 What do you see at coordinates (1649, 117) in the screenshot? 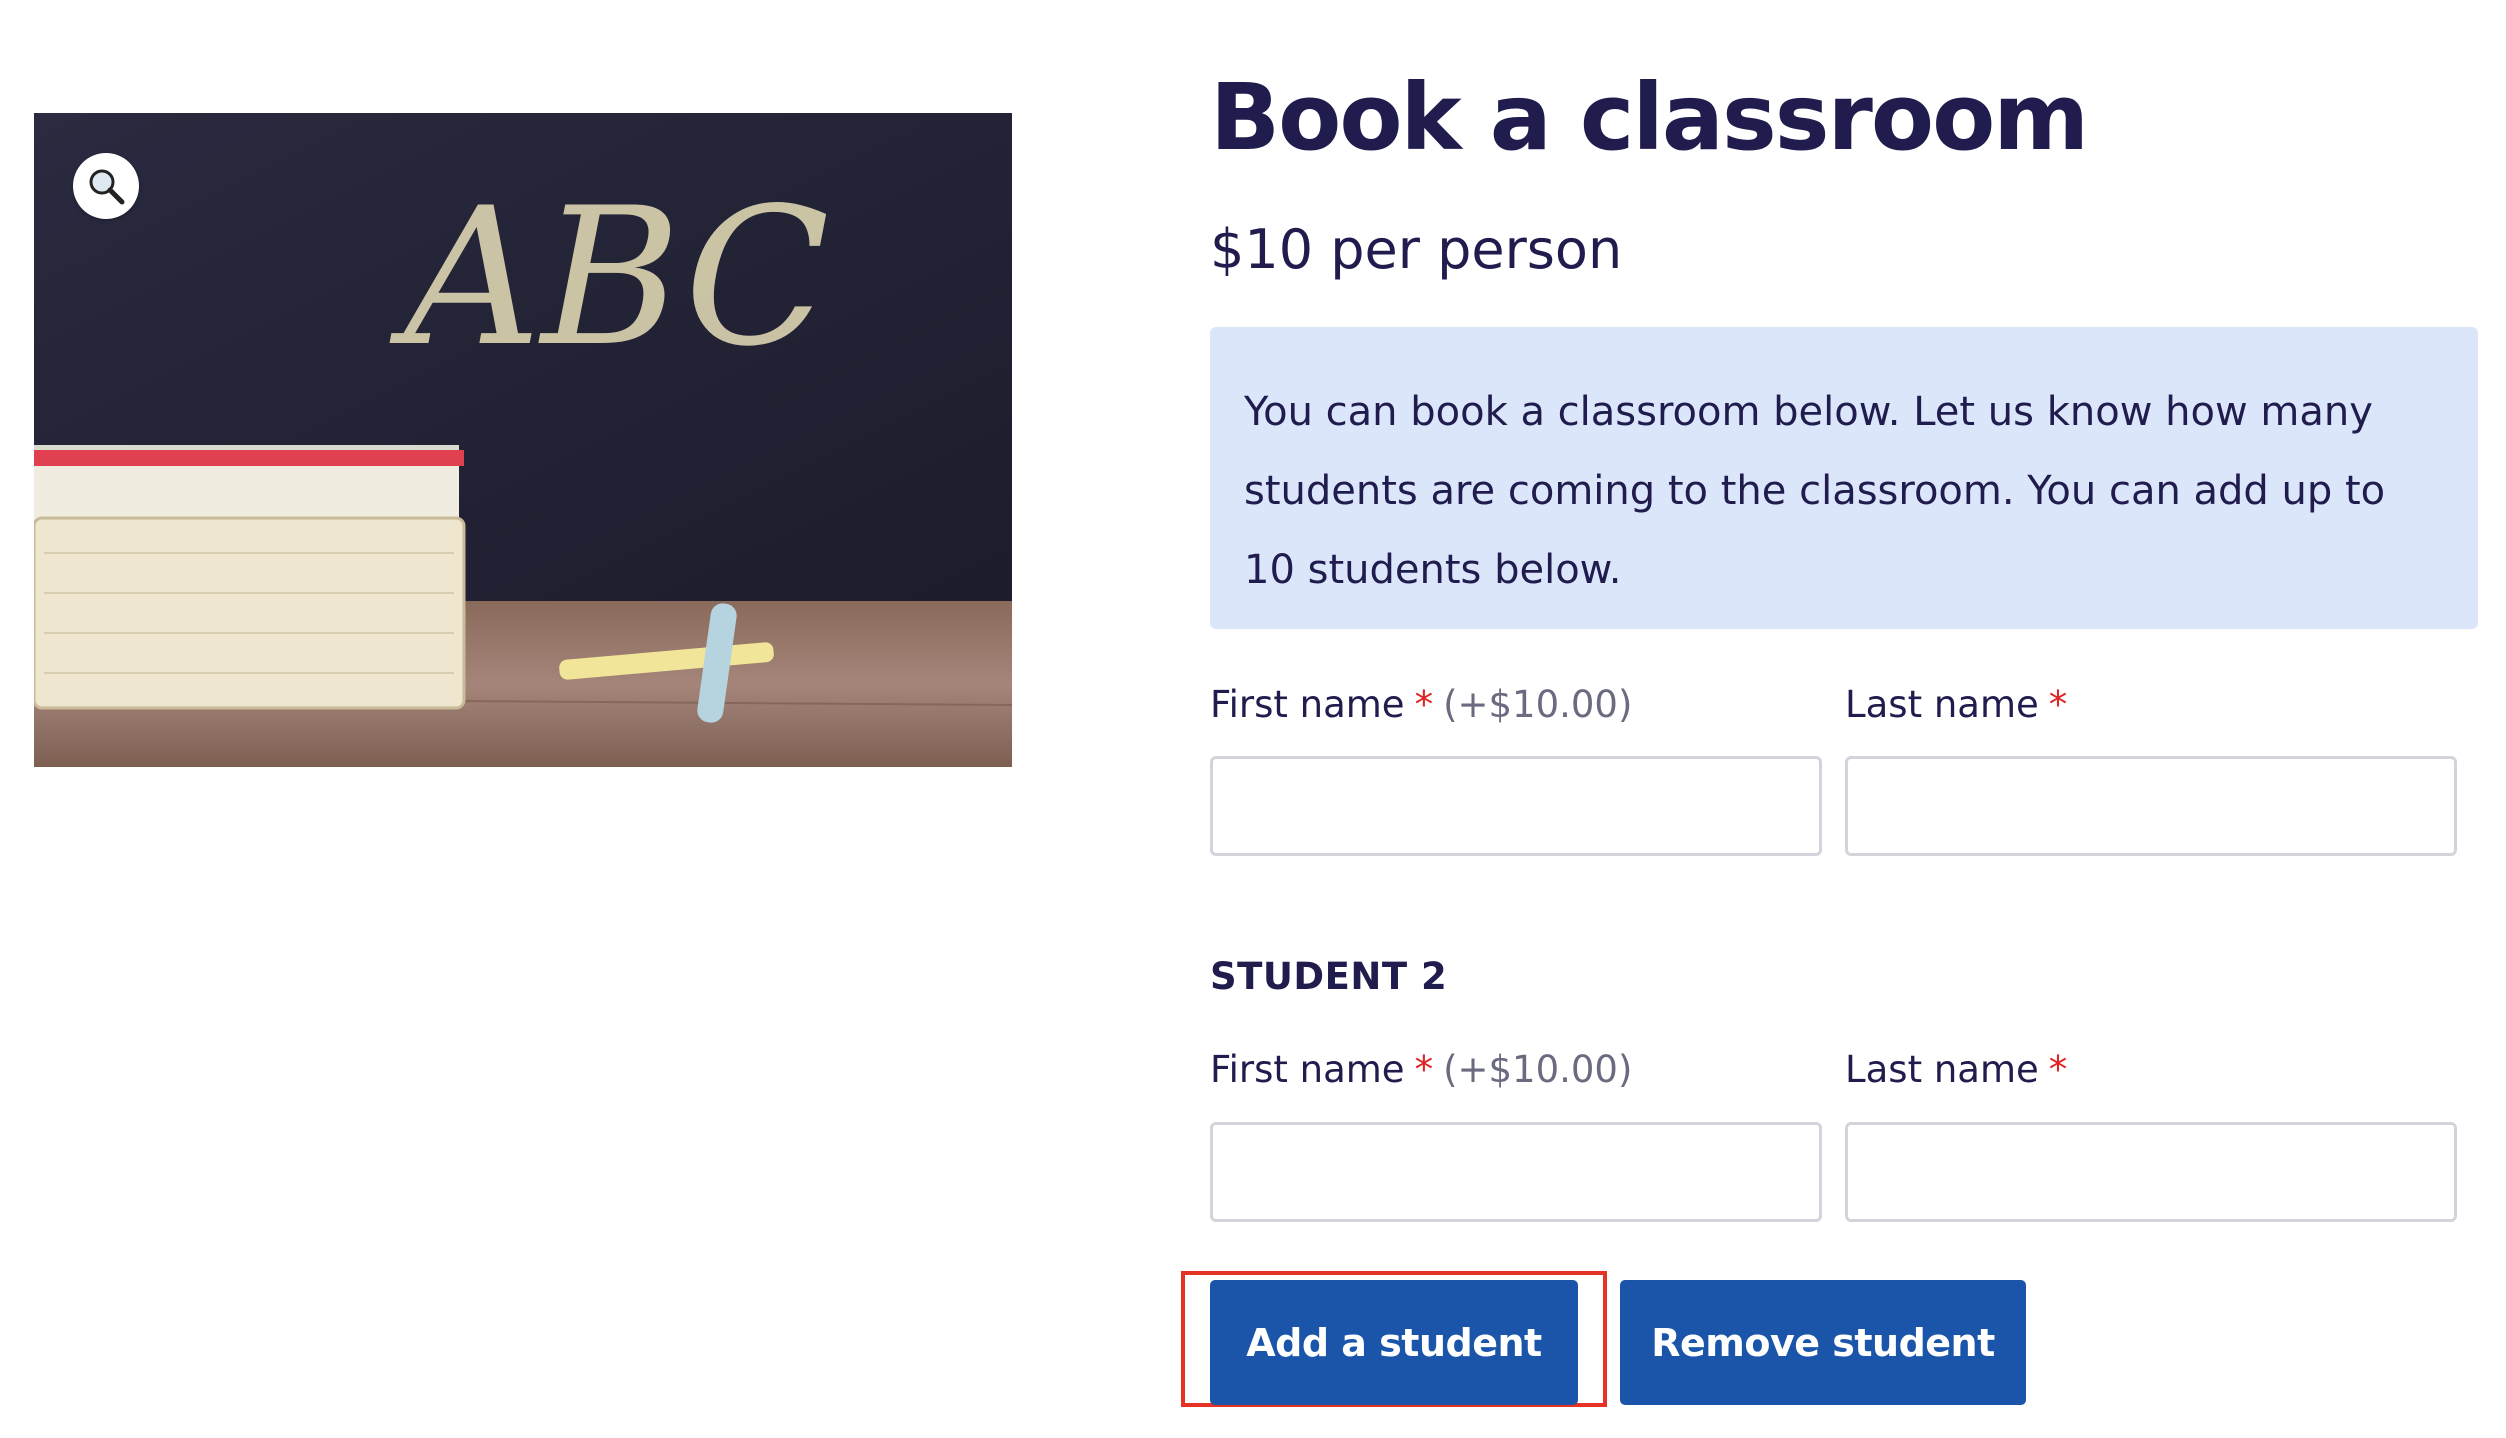
I see `product-title: Book a classroom` at bounding box center [1649, 117].